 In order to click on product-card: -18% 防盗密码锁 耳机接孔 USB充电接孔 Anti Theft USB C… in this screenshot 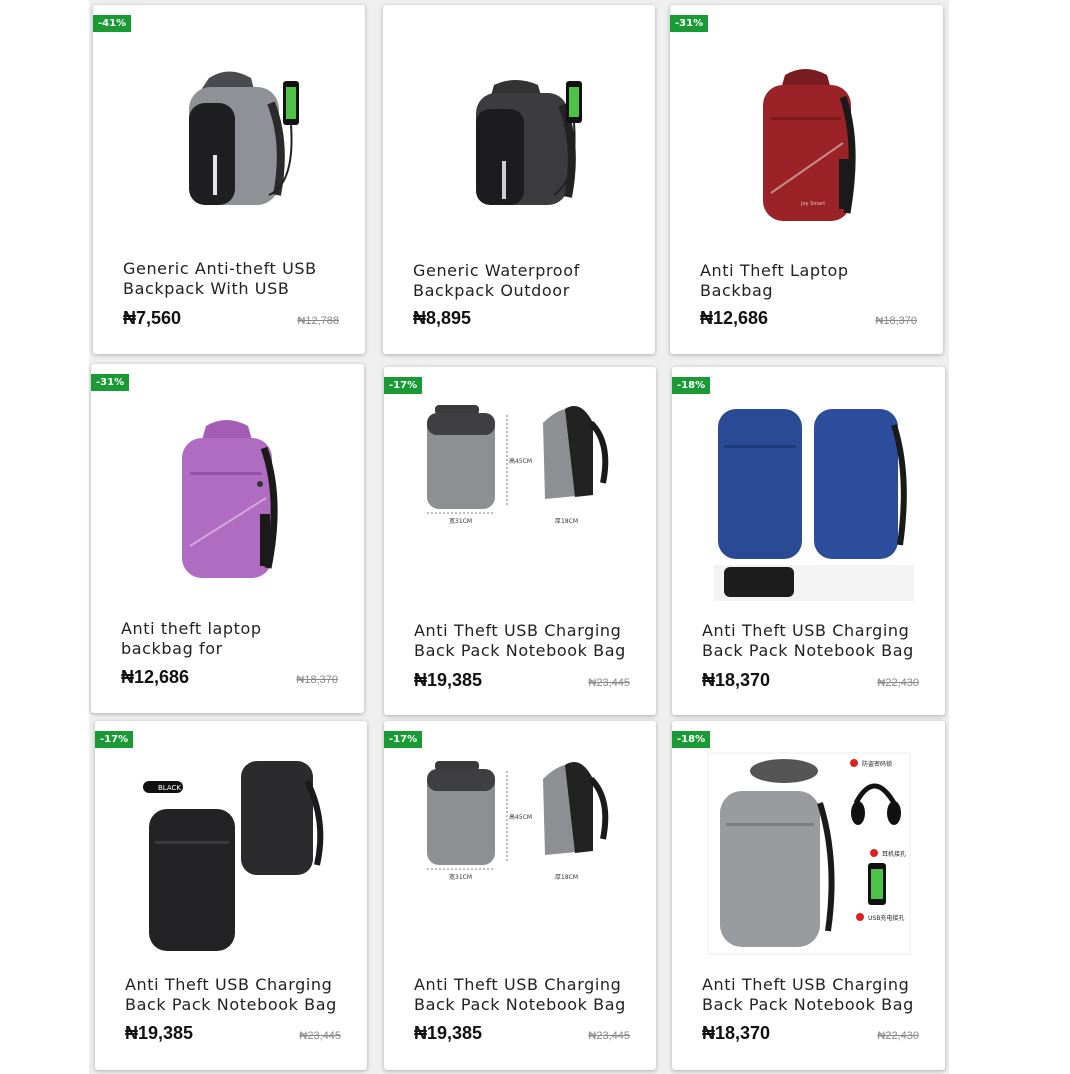, I will do `click(808, 895)`.